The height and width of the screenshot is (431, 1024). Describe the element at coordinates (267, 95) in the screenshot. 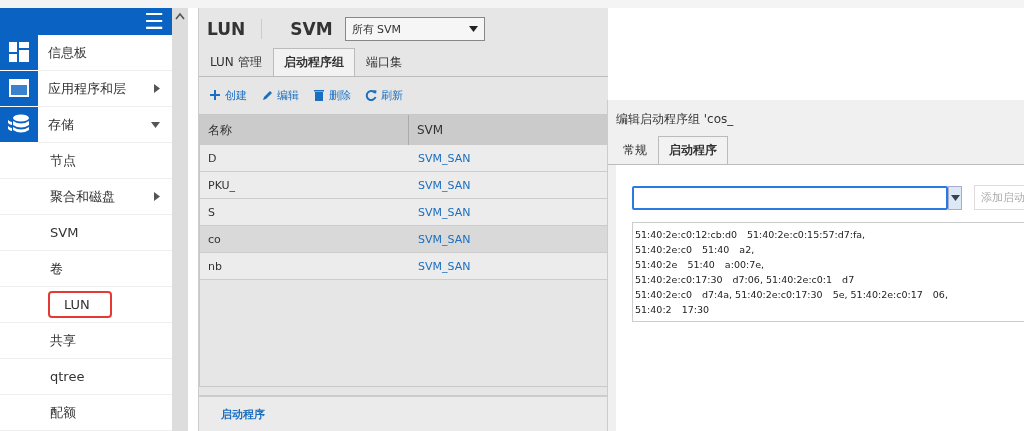

I see `pencil-icon` at that location.